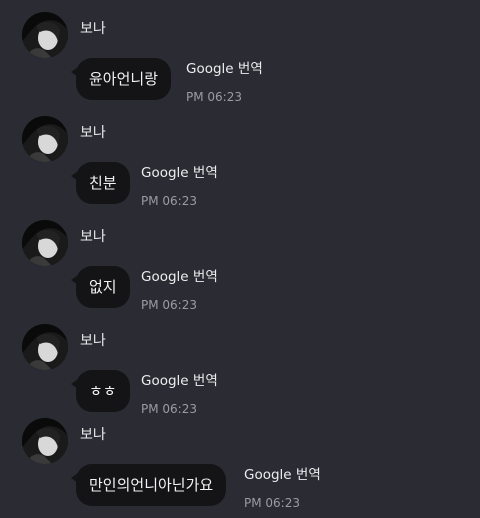 The width and height of the screenshot is (480, 518). What do you see at coordinates (148, 485) in the screenshot?
I see `message-bubble: 만인의언니아닌가요` at bounding box center [148, 485].